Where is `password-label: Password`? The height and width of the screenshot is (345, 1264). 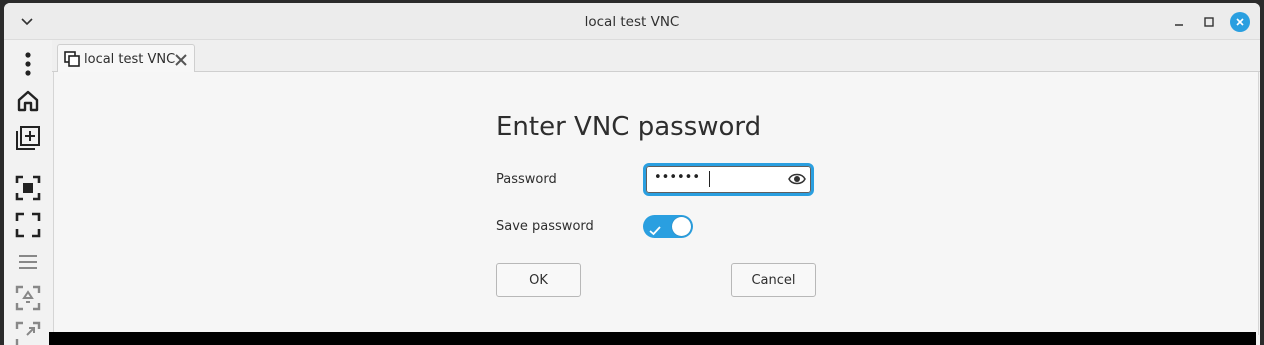 password-label: Password is located at coordinates (526, 179).